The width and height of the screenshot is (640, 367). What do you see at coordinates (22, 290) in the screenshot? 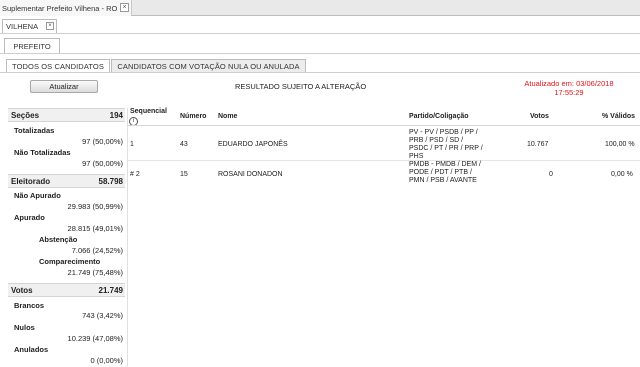
I see `votes-label: Votos` at bounding box center [22, 290].